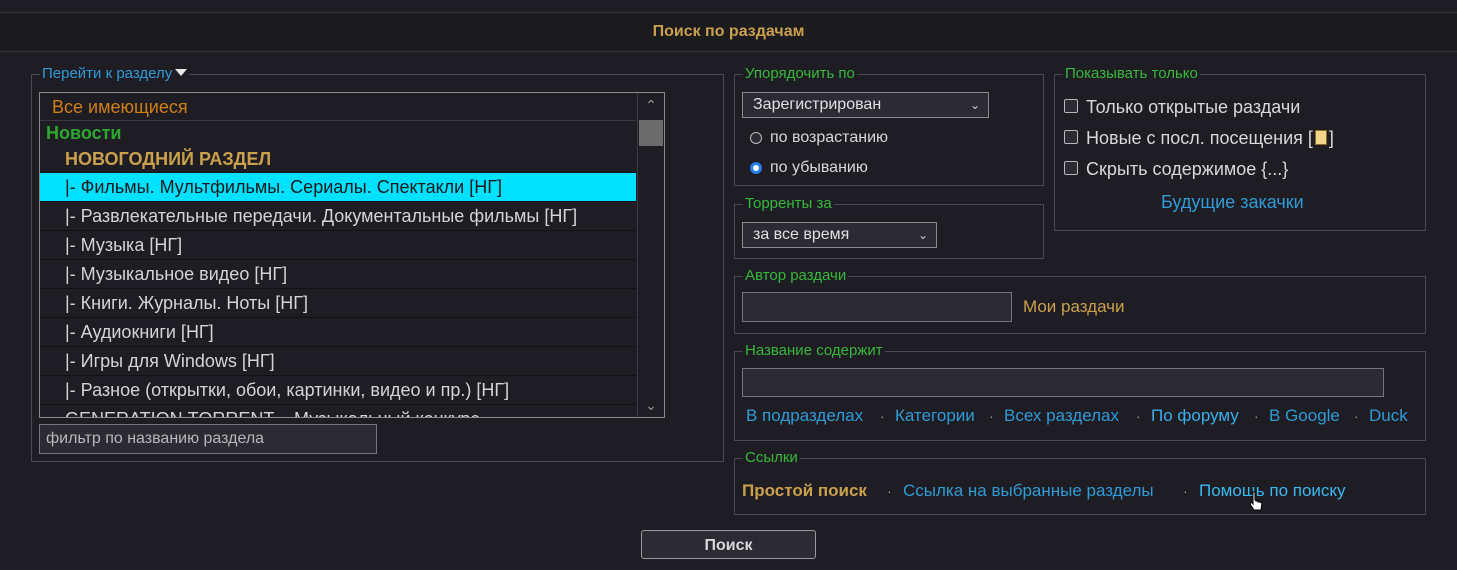 The width and height of the screenshot is (1457, 570). I want to click on scope-link-forum: По форуму, so click(1195, 416).